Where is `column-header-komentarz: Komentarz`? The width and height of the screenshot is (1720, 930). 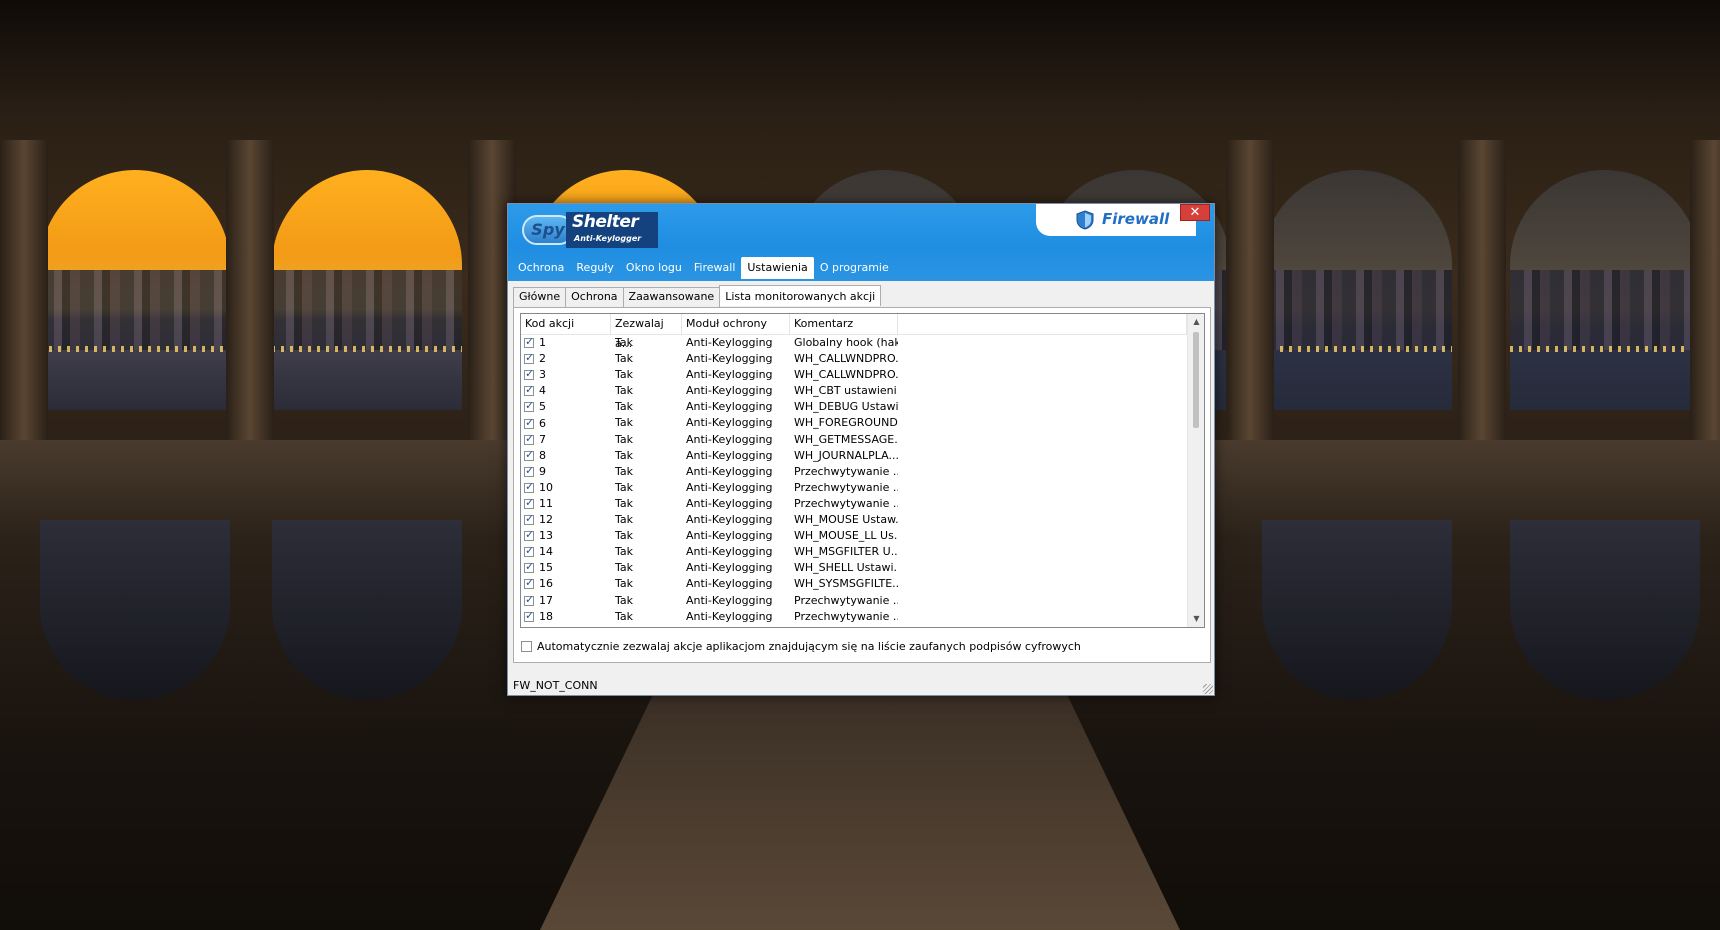
column-header-komentarz: Komentarz is located at coordinates (844, 324).